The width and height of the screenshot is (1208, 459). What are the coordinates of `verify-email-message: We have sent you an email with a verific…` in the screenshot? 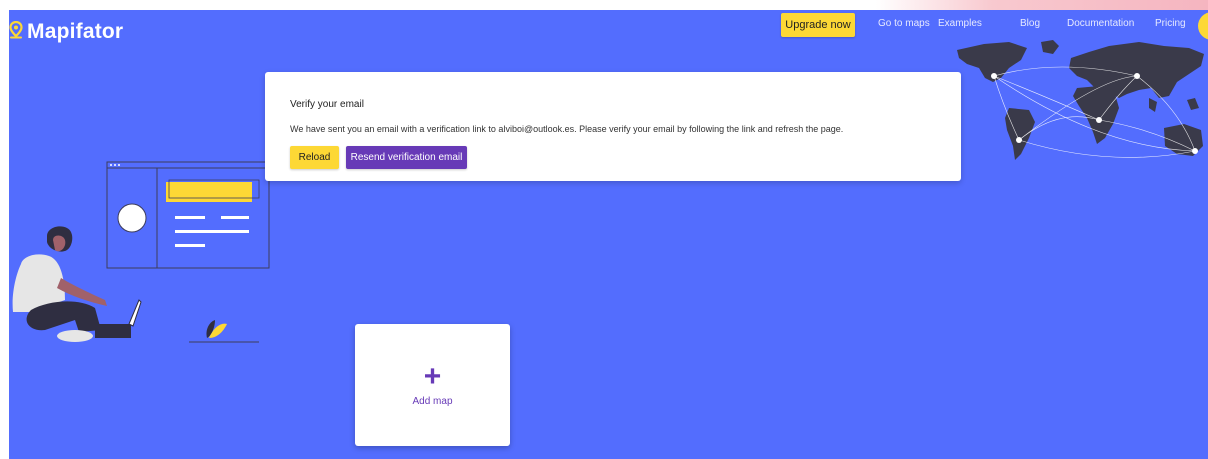 It's located at (567, 129).